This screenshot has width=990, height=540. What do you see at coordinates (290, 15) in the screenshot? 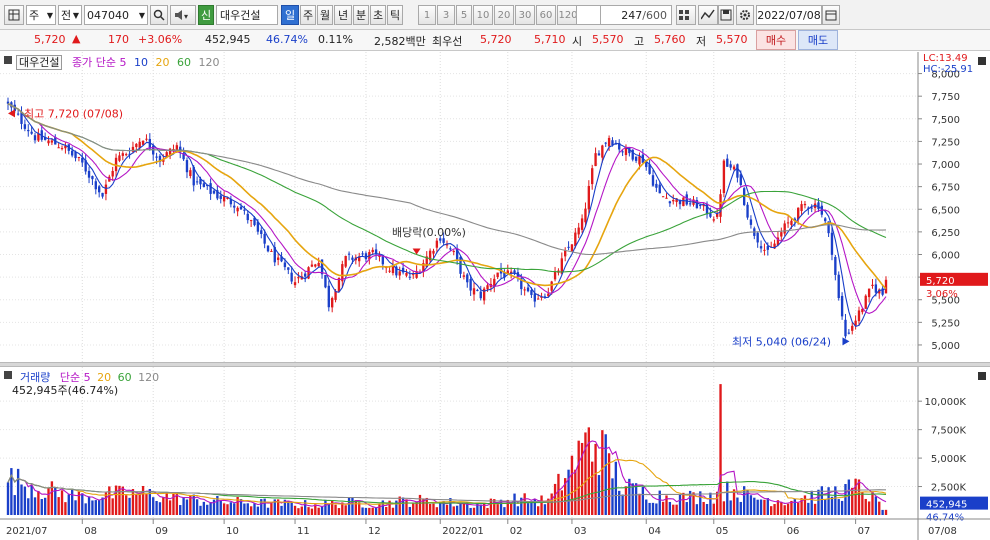
I see `period-tab-0: 일` at bounding box center [290, 15].